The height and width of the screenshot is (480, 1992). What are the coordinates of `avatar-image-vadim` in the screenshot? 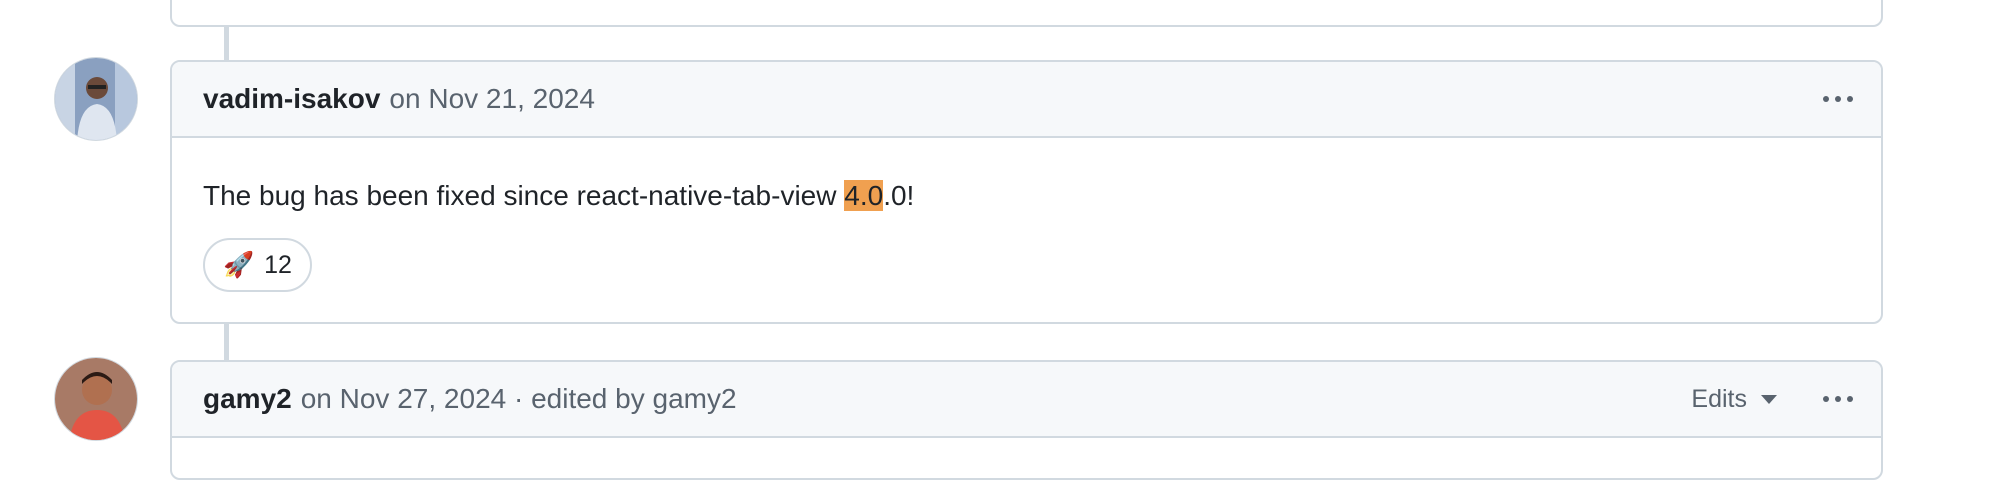 It's located at (96, 99).